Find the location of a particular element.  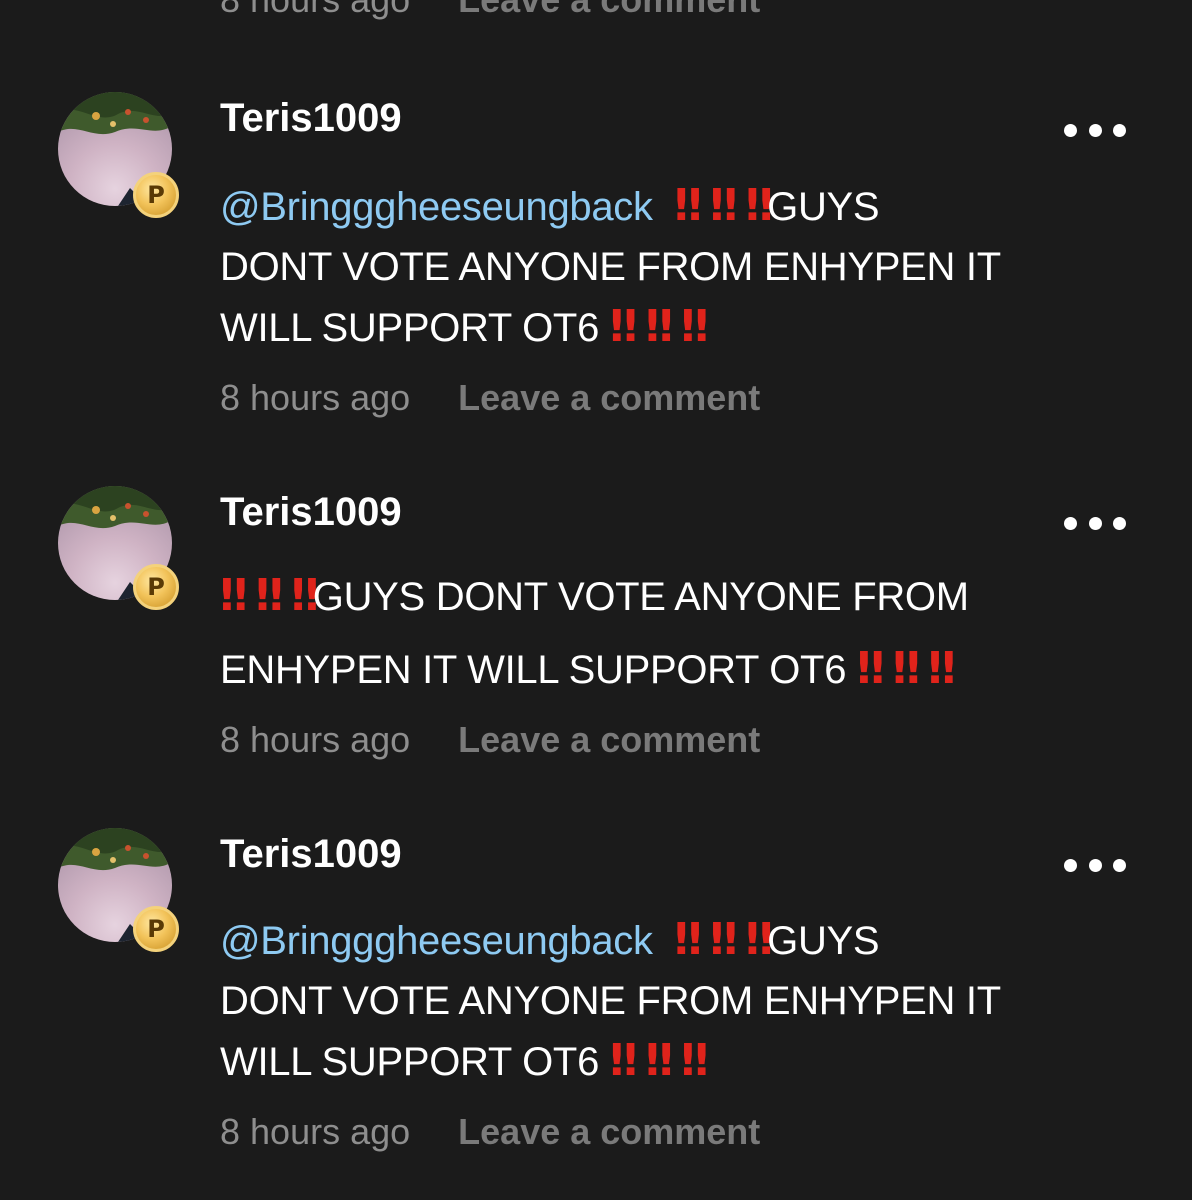

comment-text: ENHYPEN IT WILL SUPPORT OT6 is located at coordinates (533, 670).